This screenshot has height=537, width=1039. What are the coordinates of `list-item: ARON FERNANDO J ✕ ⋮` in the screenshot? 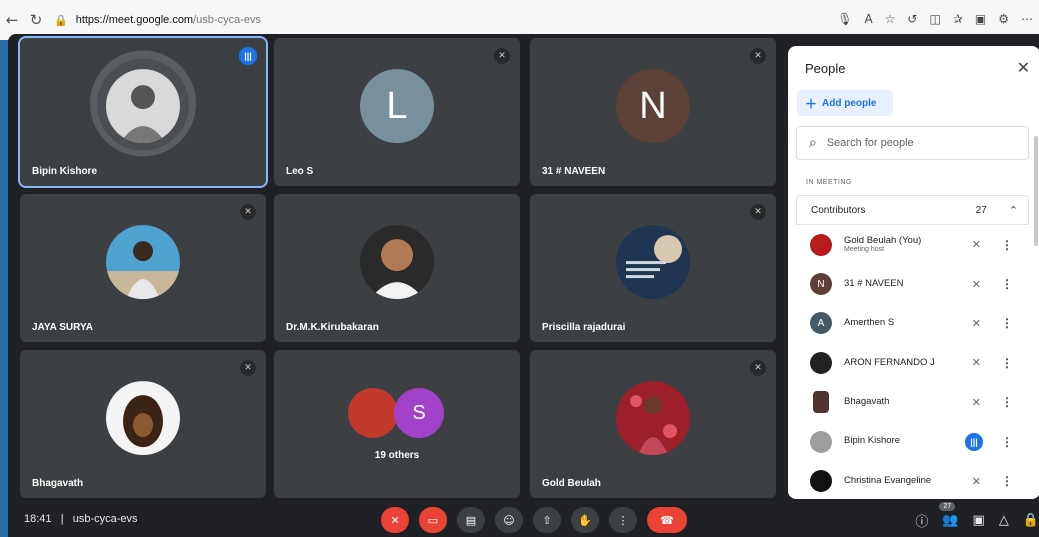 It's located at (912, 362).